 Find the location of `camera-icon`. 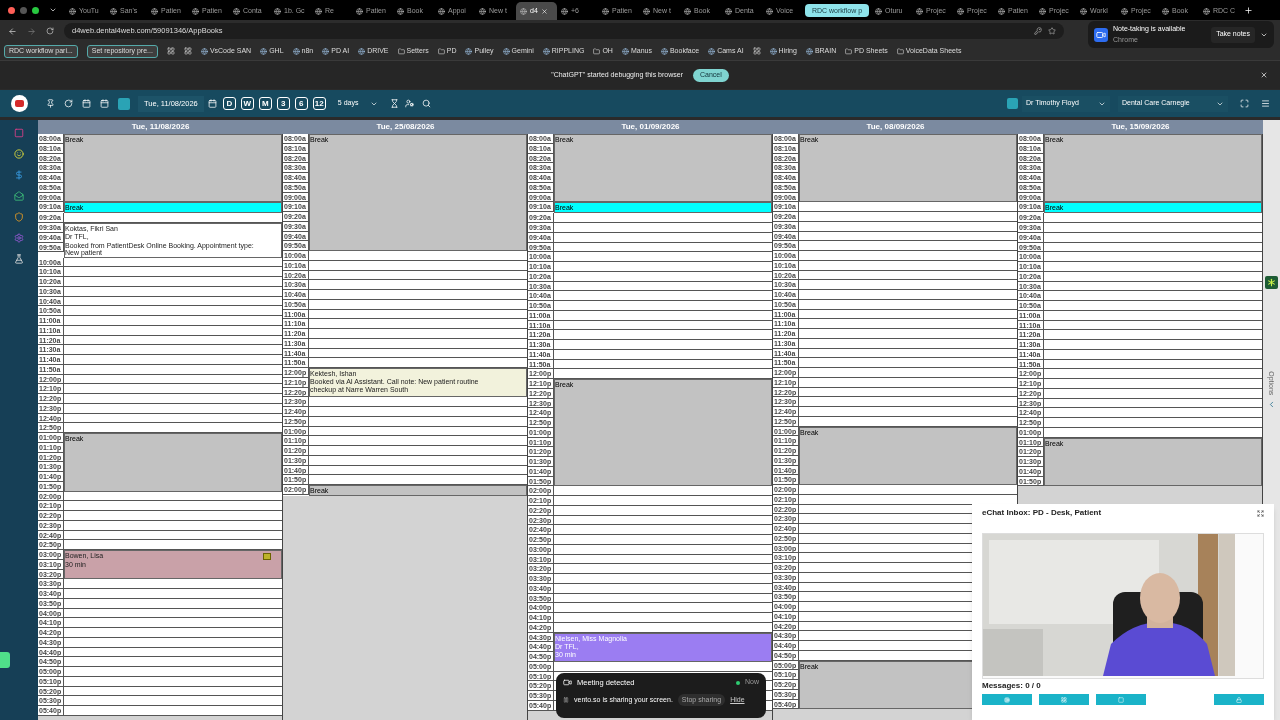

camera-icon is located at coordinates (567, 683).